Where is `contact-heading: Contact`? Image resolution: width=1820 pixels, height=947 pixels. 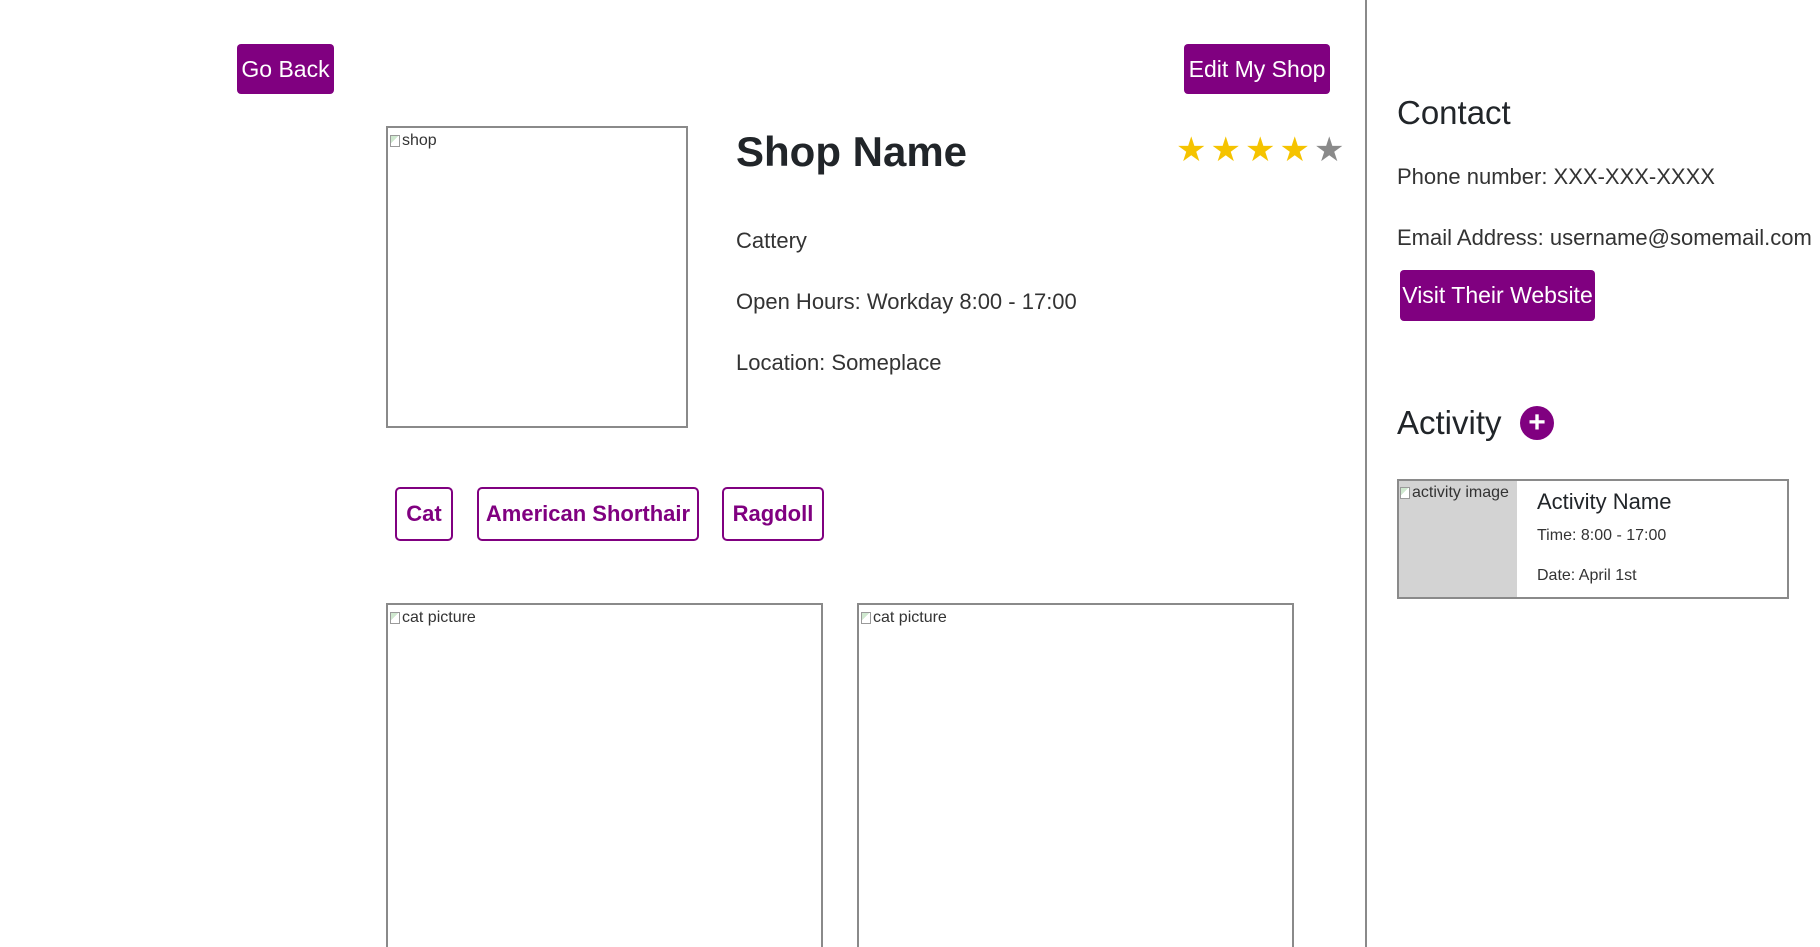 contact-heading: Contact is located at coordinates (1454, 112).